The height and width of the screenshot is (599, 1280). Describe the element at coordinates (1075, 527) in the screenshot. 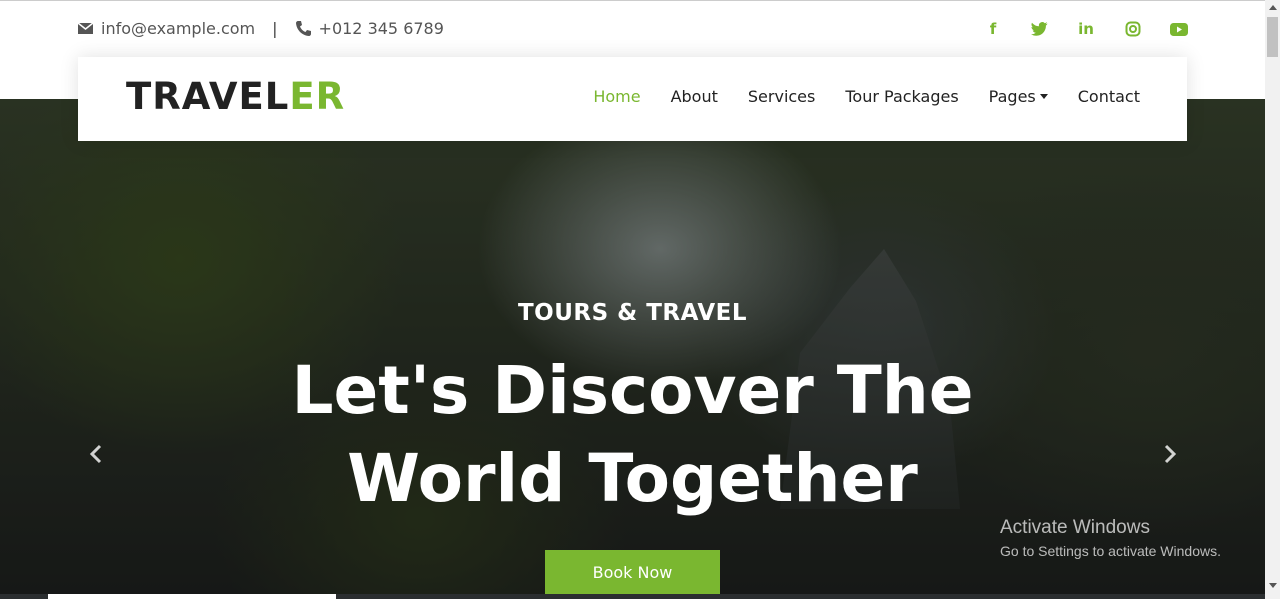

I see `watermark-line-1: Activate Windows` at that location.